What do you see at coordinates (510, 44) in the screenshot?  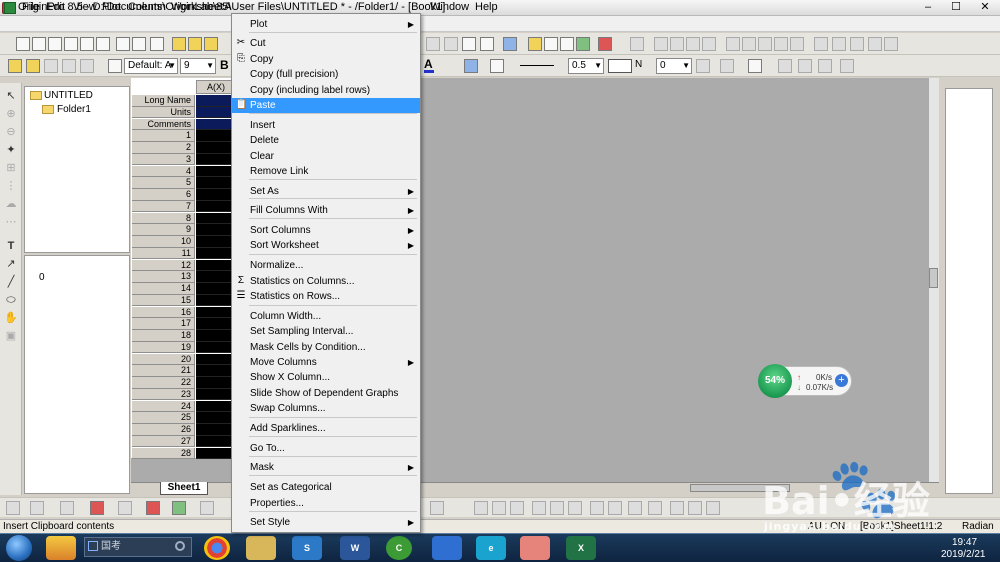 I see `project-explorer-icon` at bounding box center [510, 44].